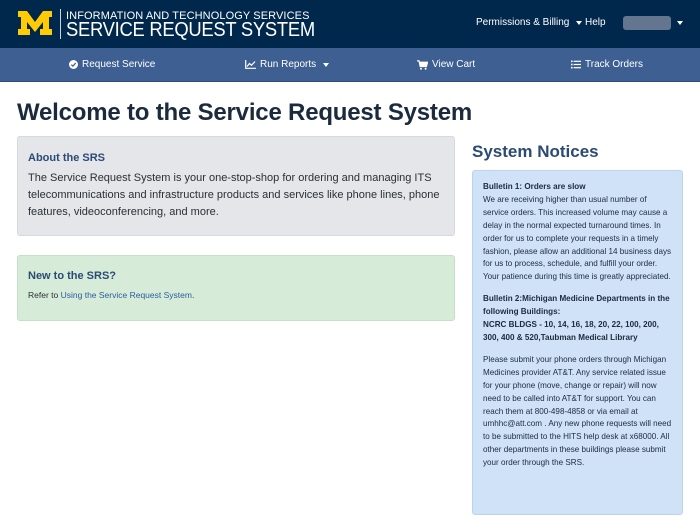 The height and width of the screenshot is (530, 700). What do you see at coordinates (244, 112) in the screenshot?
I see `page-title: Welcome to the Service Request System` at bounding box center [244, 112].